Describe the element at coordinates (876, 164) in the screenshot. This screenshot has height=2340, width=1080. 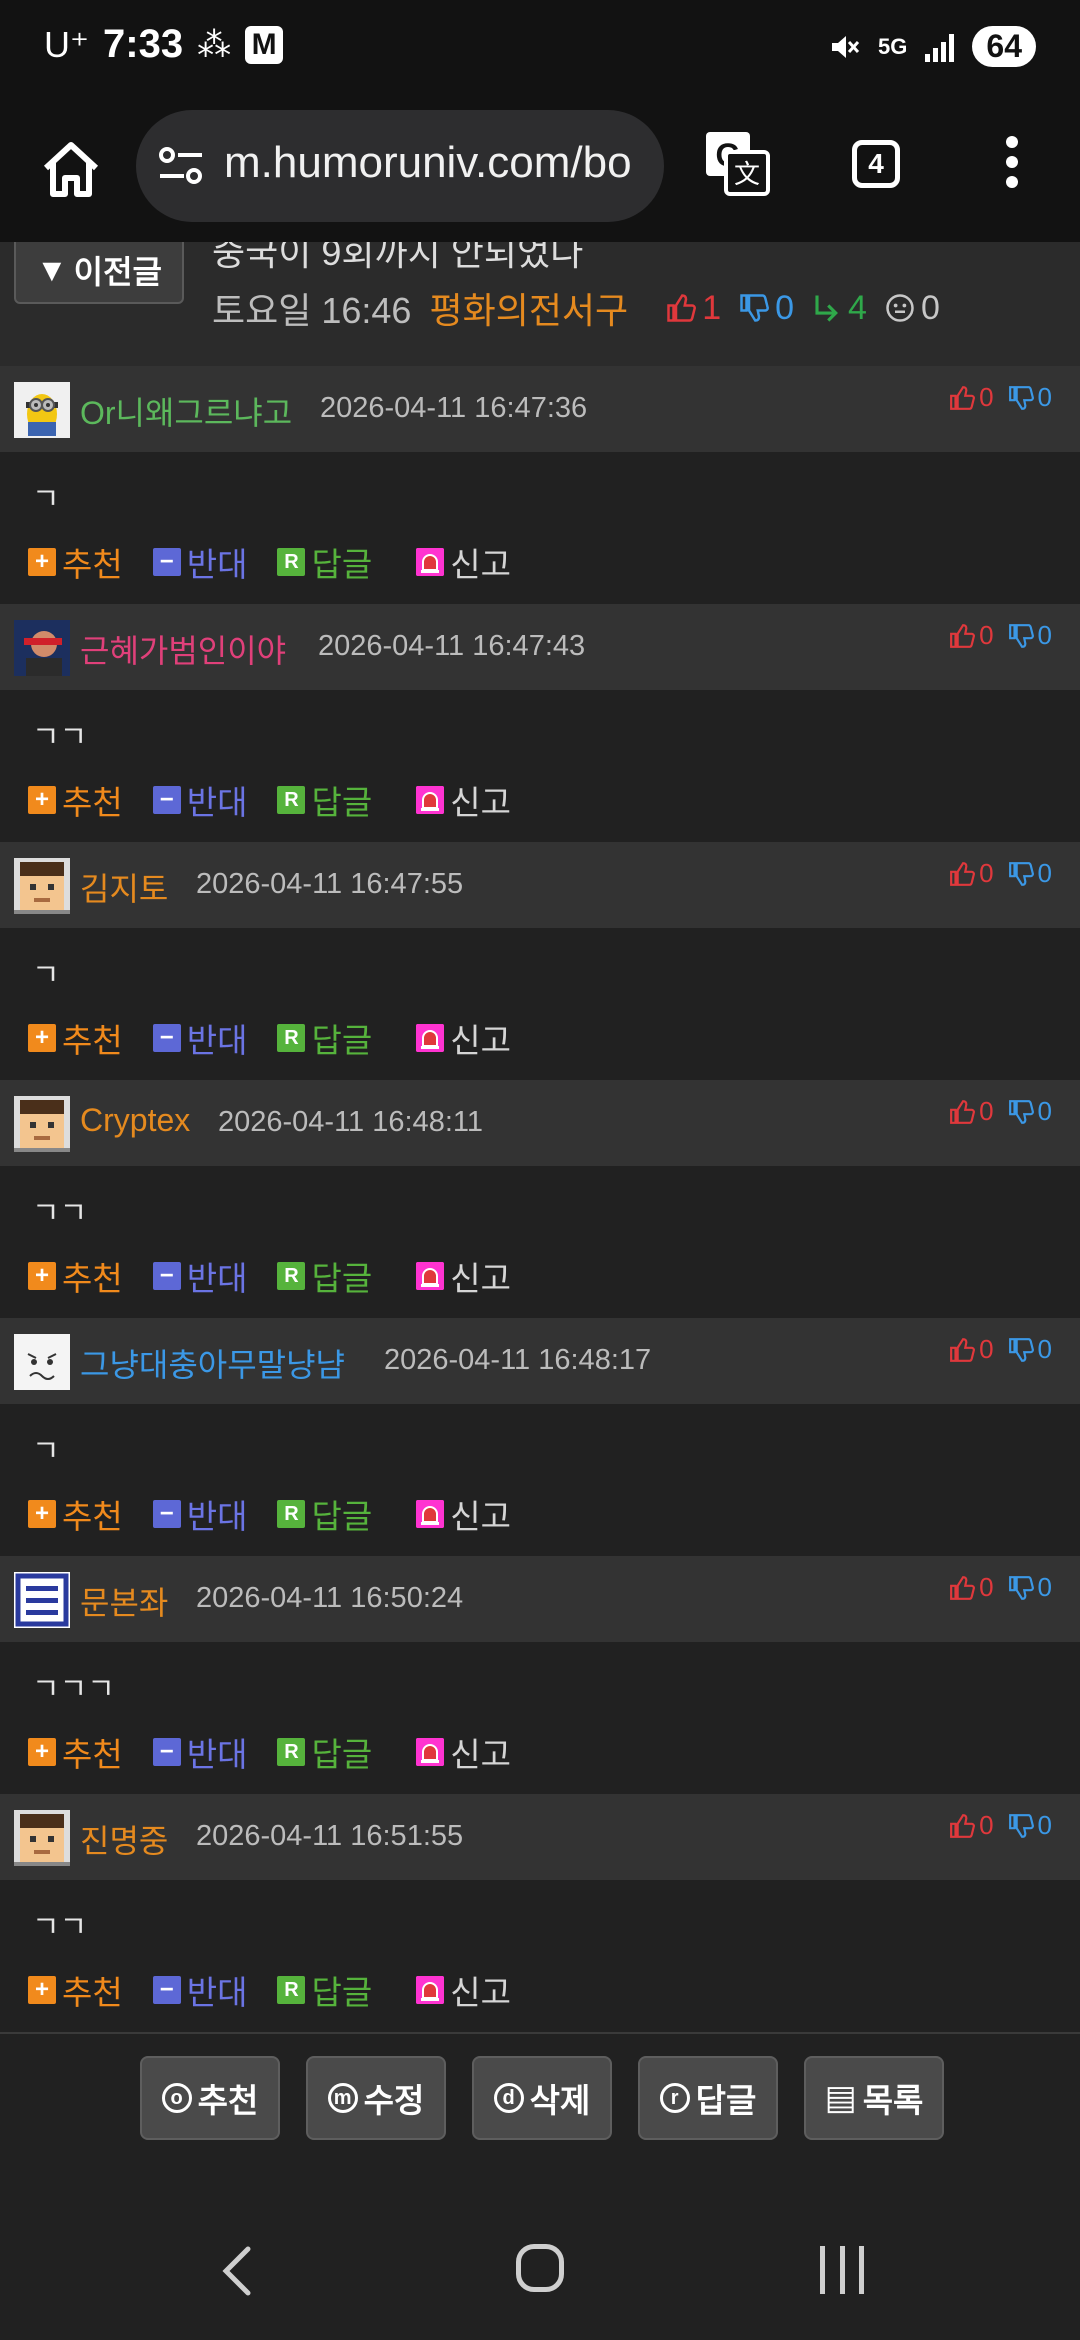
I see `tab-switcher-button: 4` at that location.